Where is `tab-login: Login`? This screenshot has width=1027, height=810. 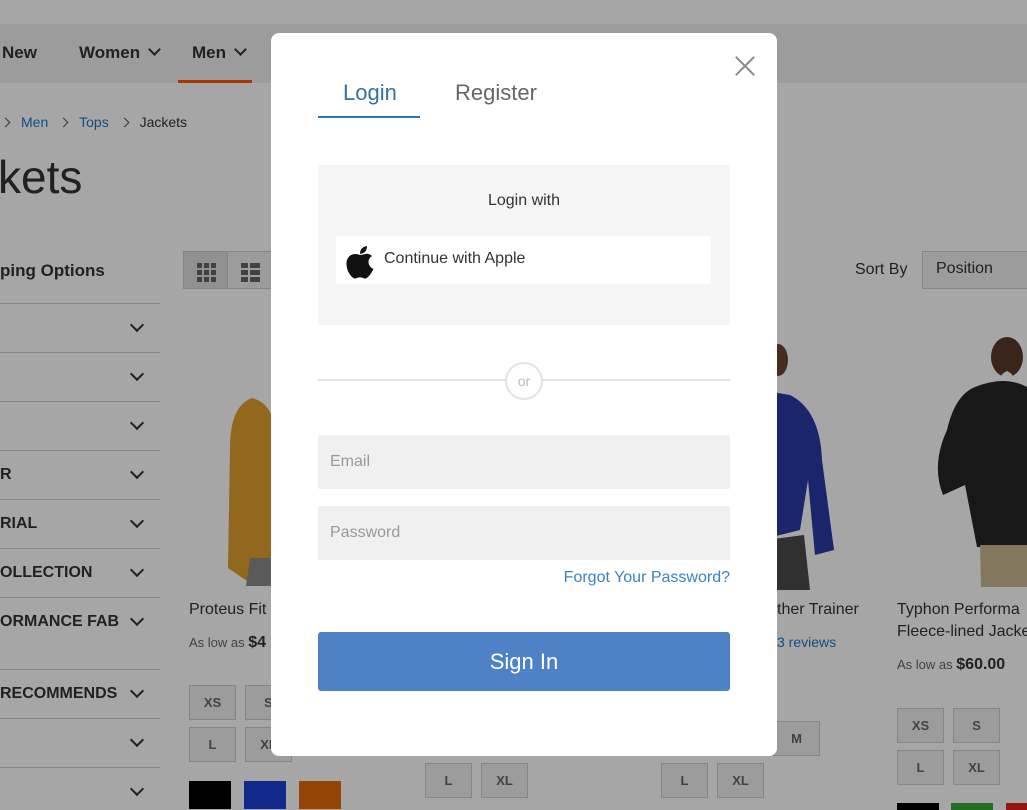
tab-login: Login is located at coordinates (370, 93).